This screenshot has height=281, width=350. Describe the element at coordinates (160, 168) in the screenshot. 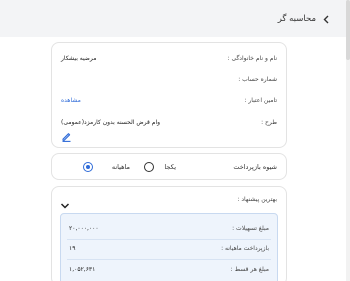

I see `radio-once: یکجا` at that location.